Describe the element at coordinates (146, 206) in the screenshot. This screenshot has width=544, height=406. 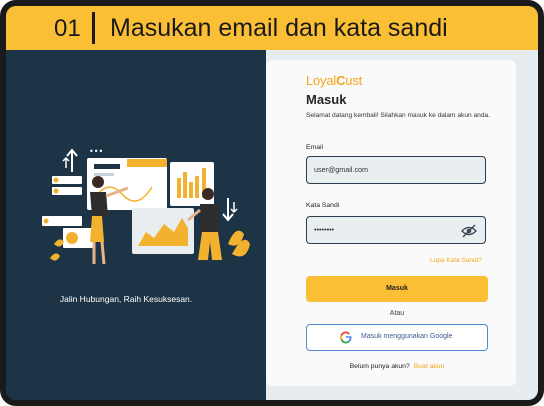
I see `business-illustration: •••` at that location.